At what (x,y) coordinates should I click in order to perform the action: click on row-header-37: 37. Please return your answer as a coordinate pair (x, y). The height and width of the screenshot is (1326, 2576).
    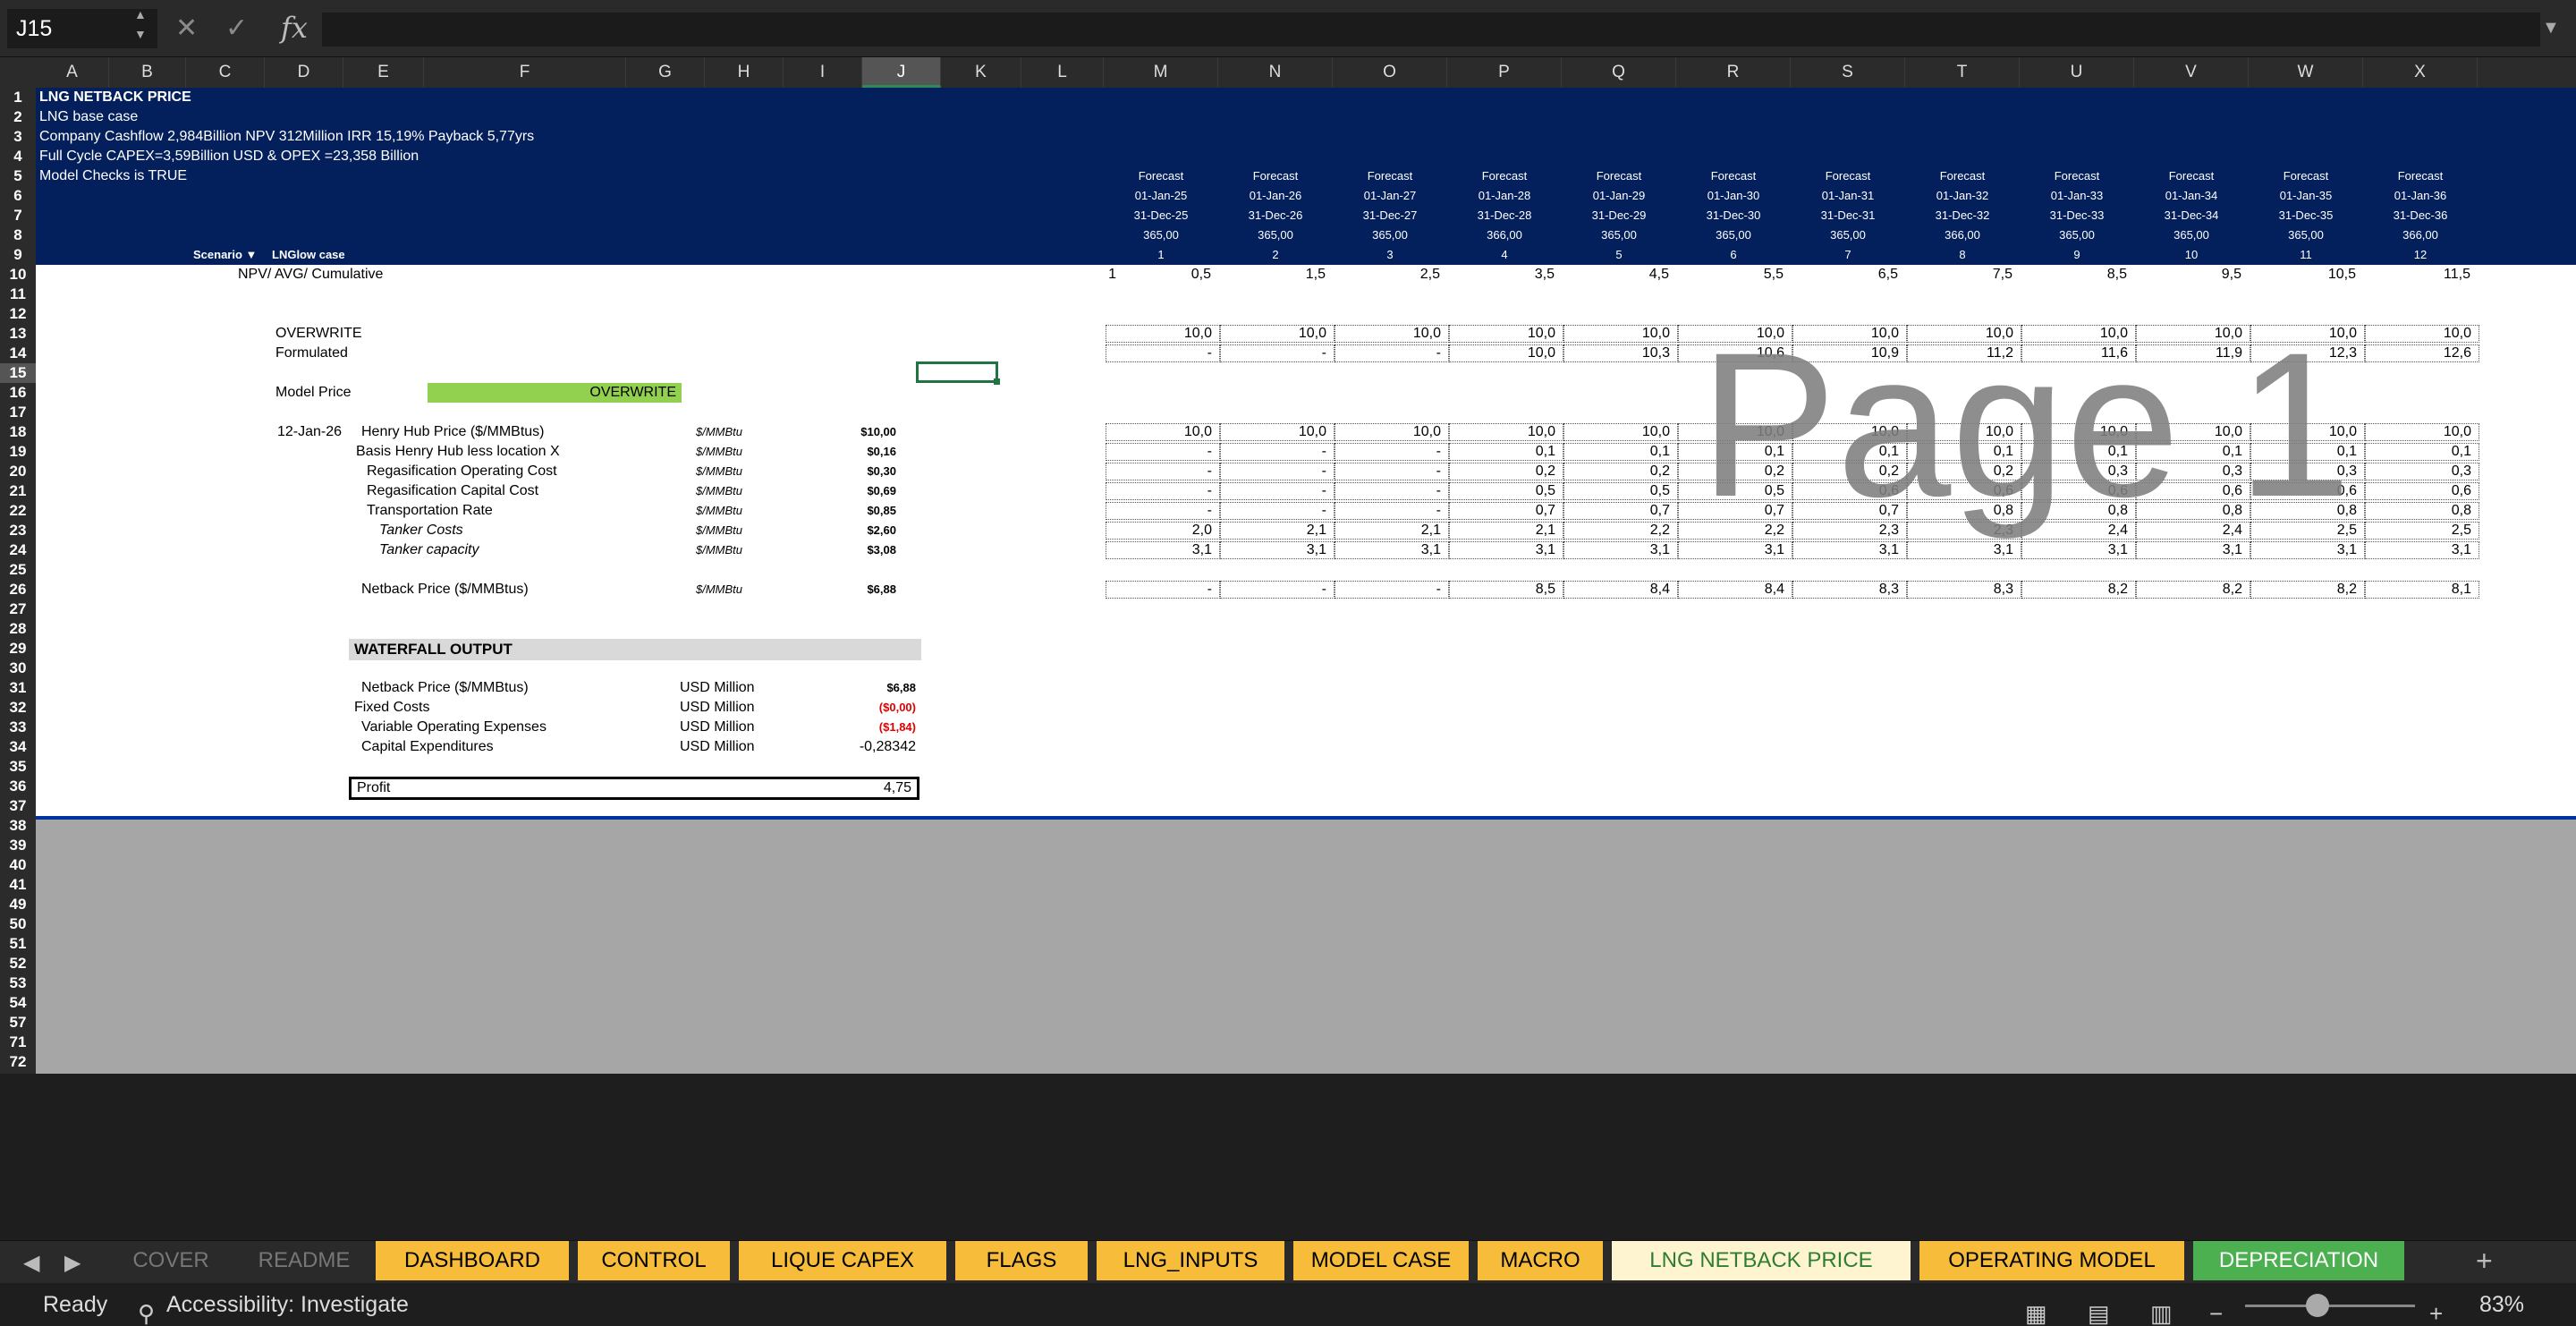
    Looking at the image, I should click on (18, 806).